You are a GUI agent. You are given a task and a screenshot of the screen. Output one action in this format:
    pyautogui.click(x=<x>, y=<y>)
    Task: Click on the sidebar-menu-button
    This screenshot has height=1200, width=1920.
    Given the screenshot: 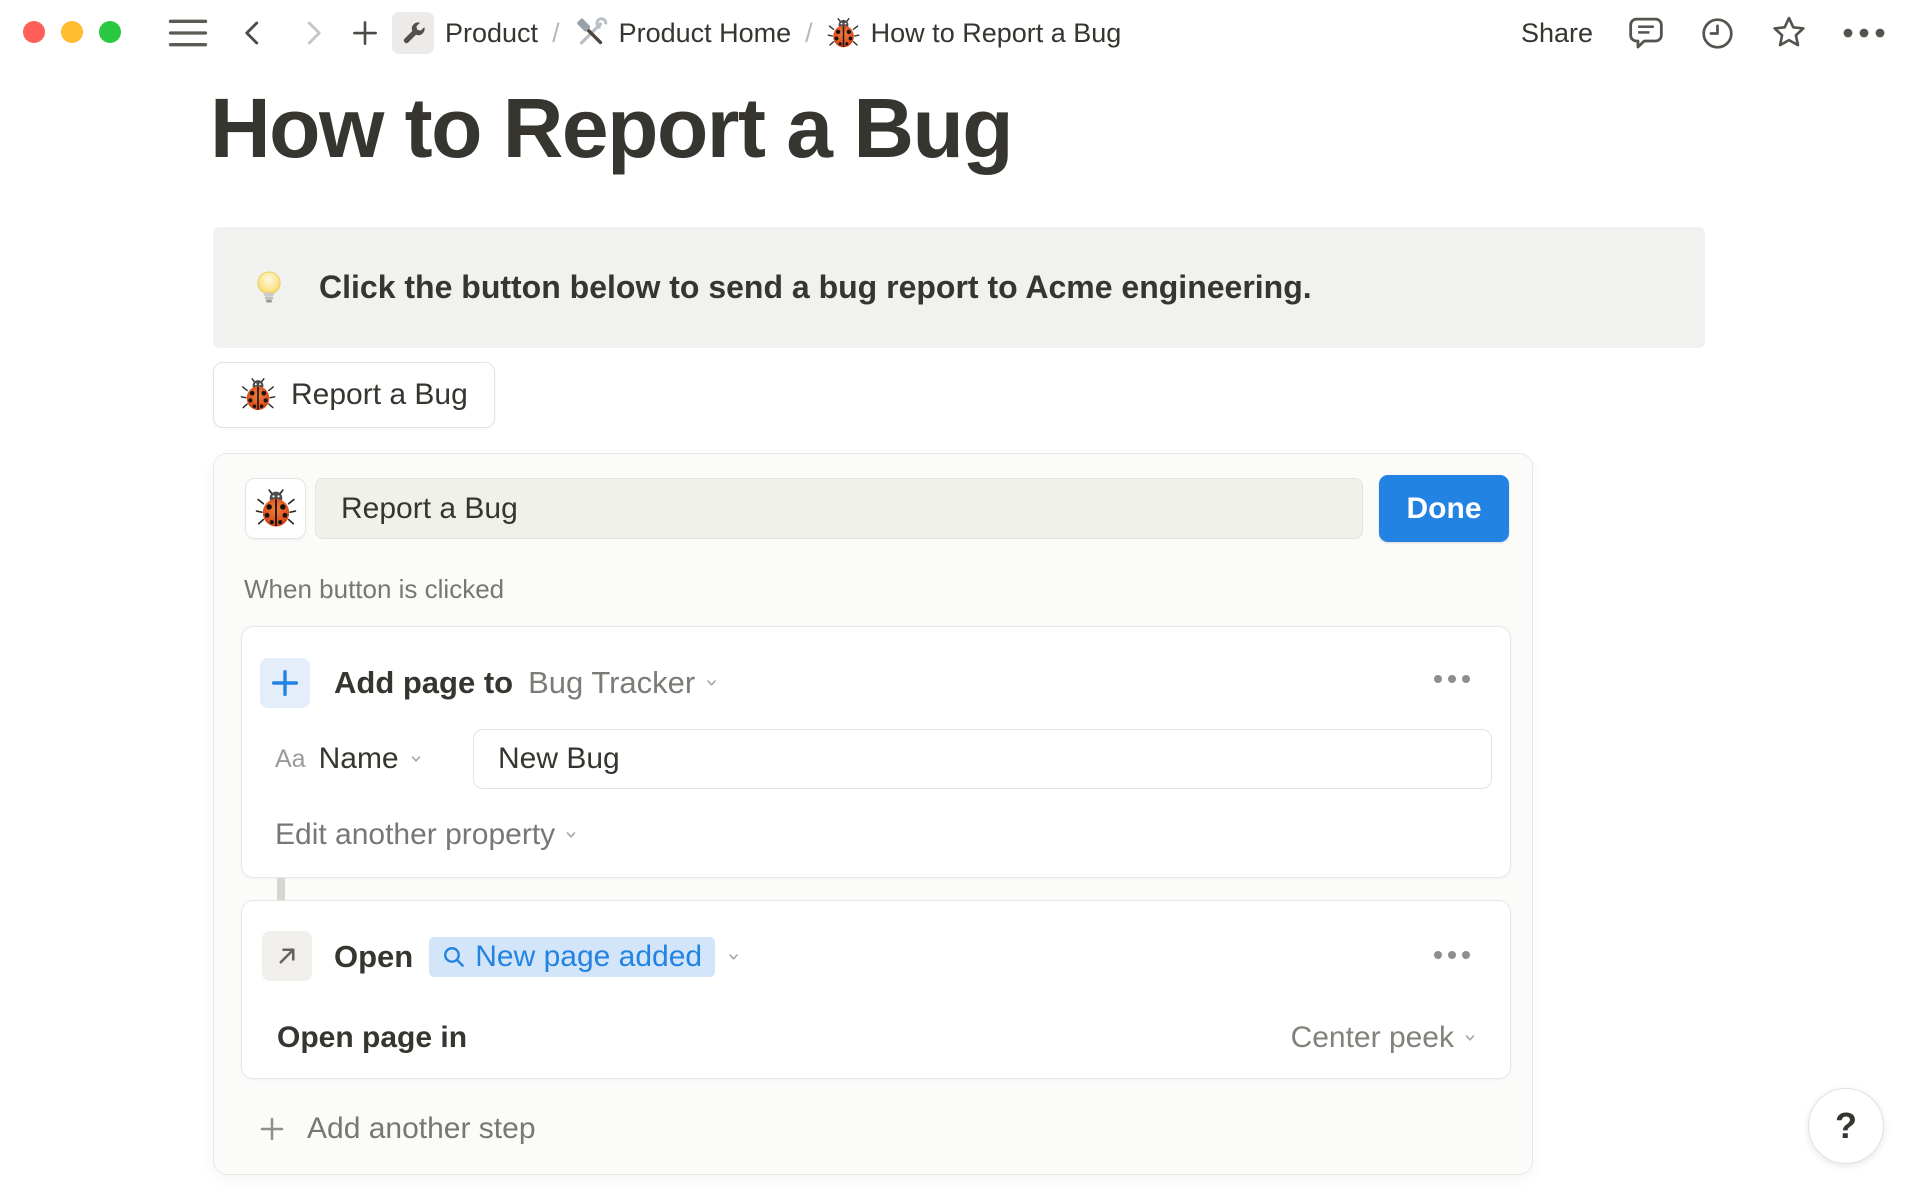 What is the action you would take?
    pyautogui.click(x=188, y=33)
    